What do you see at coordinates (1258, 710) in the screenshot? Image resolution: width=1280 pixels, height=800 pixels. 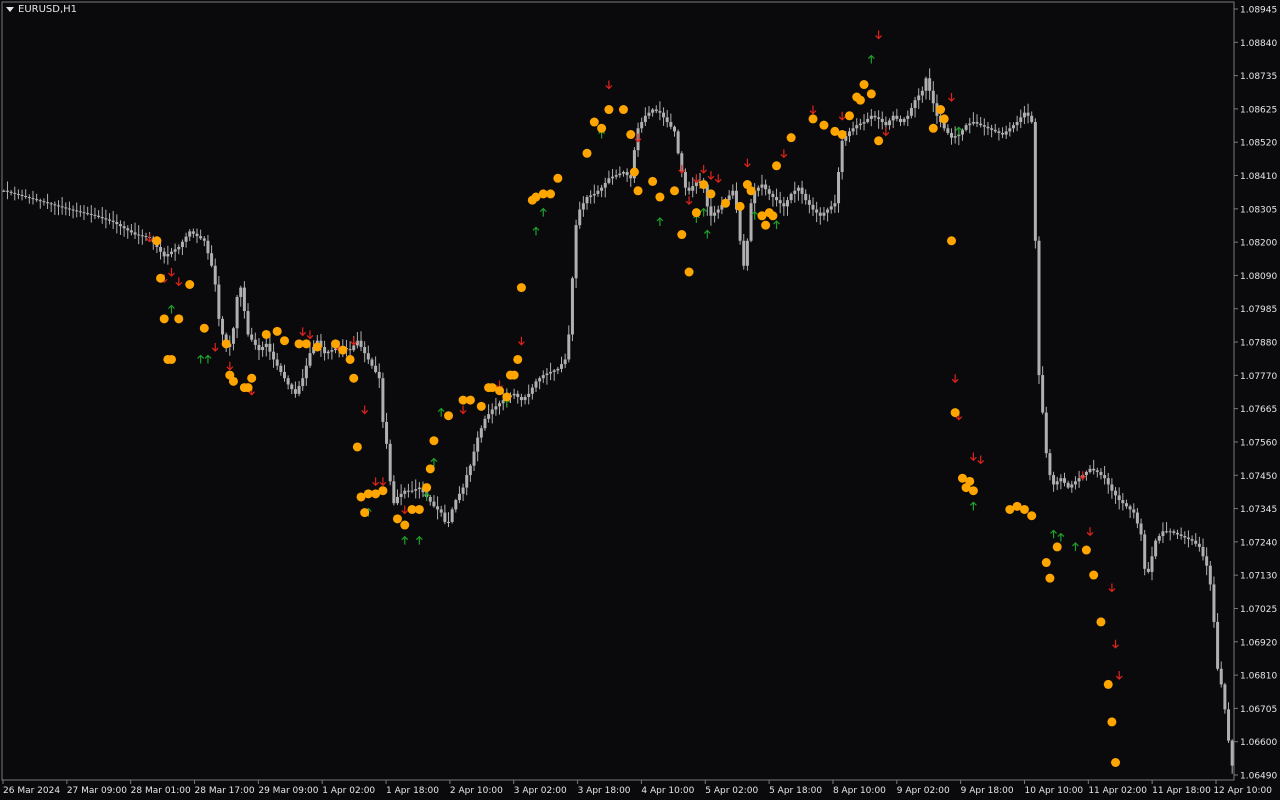 I see `y-tick-label: 1.06705` at bounding box center [1258, 710].